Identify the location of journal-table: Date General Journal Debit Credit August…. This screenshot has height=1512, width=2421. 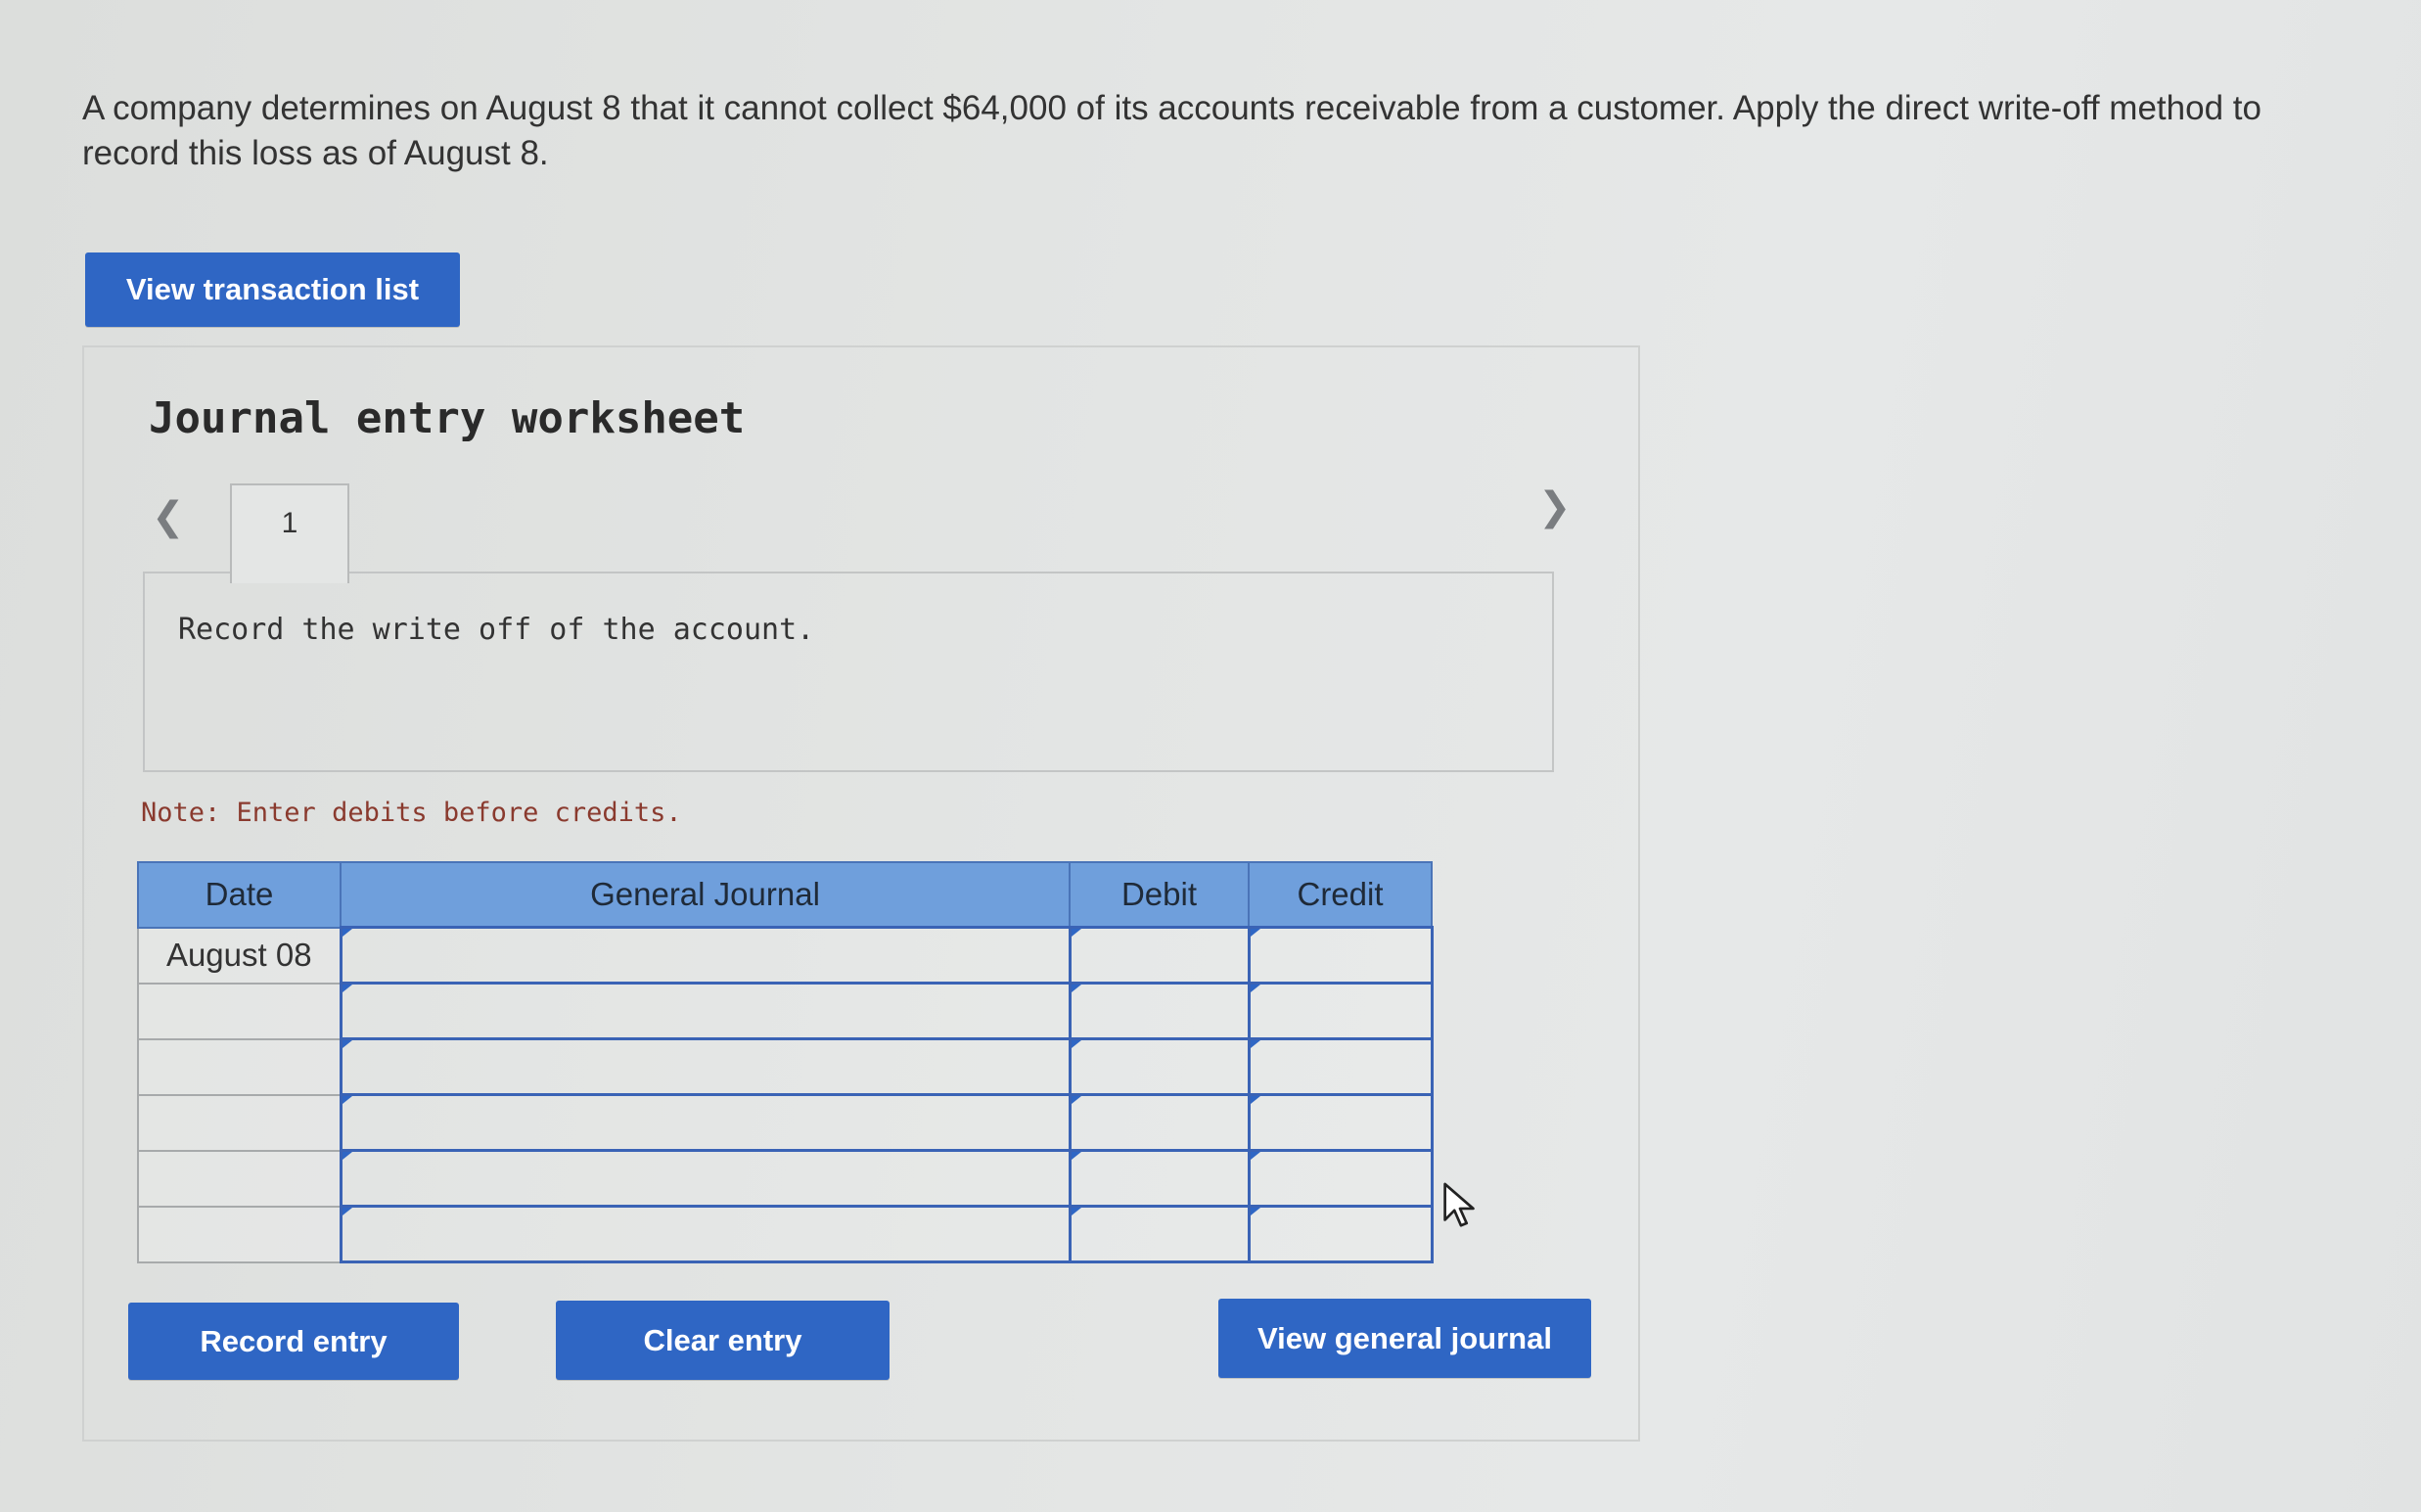
(785, 1062).